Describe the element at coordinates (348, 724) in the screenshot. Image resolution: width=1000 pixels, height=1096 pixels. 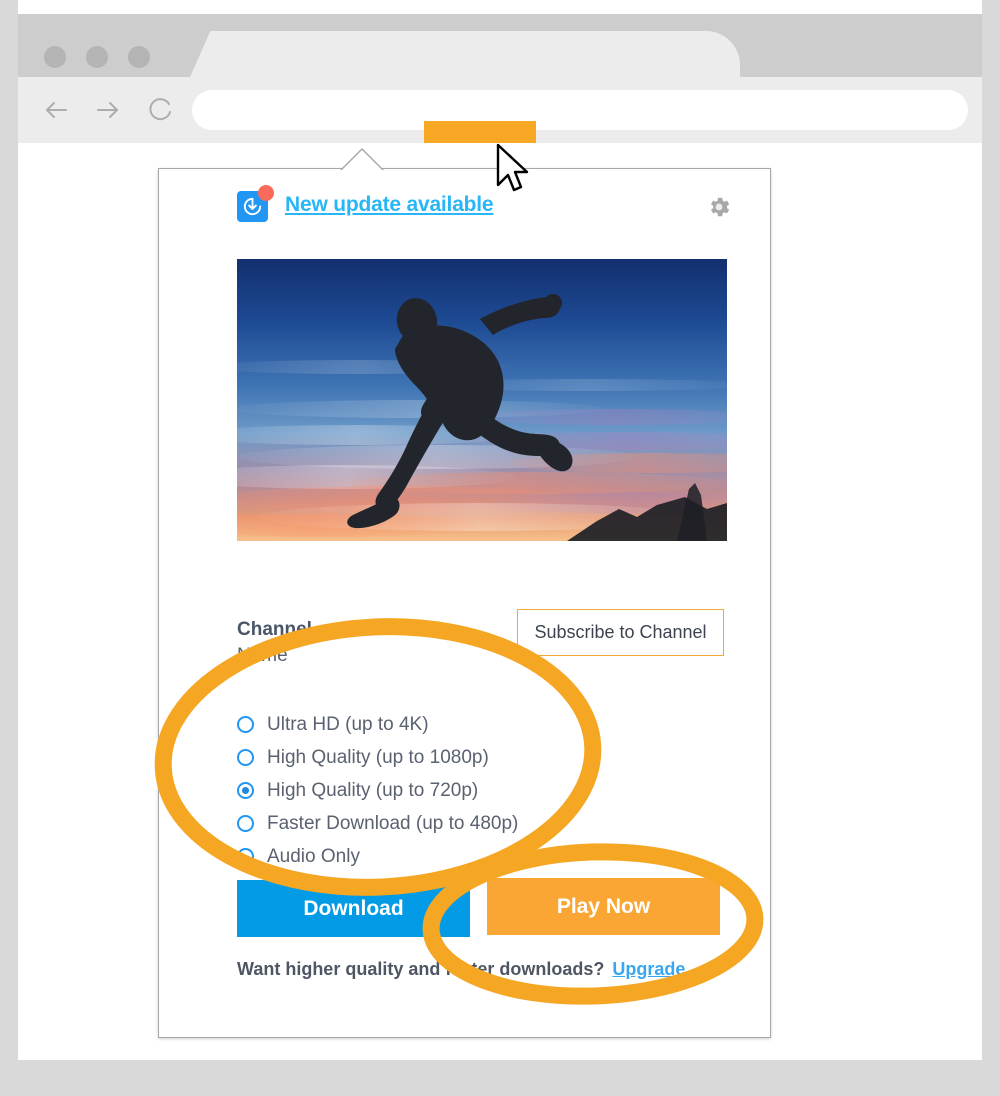
I see `quality-option-label: Ultra HD (up to 4K)` at that location.